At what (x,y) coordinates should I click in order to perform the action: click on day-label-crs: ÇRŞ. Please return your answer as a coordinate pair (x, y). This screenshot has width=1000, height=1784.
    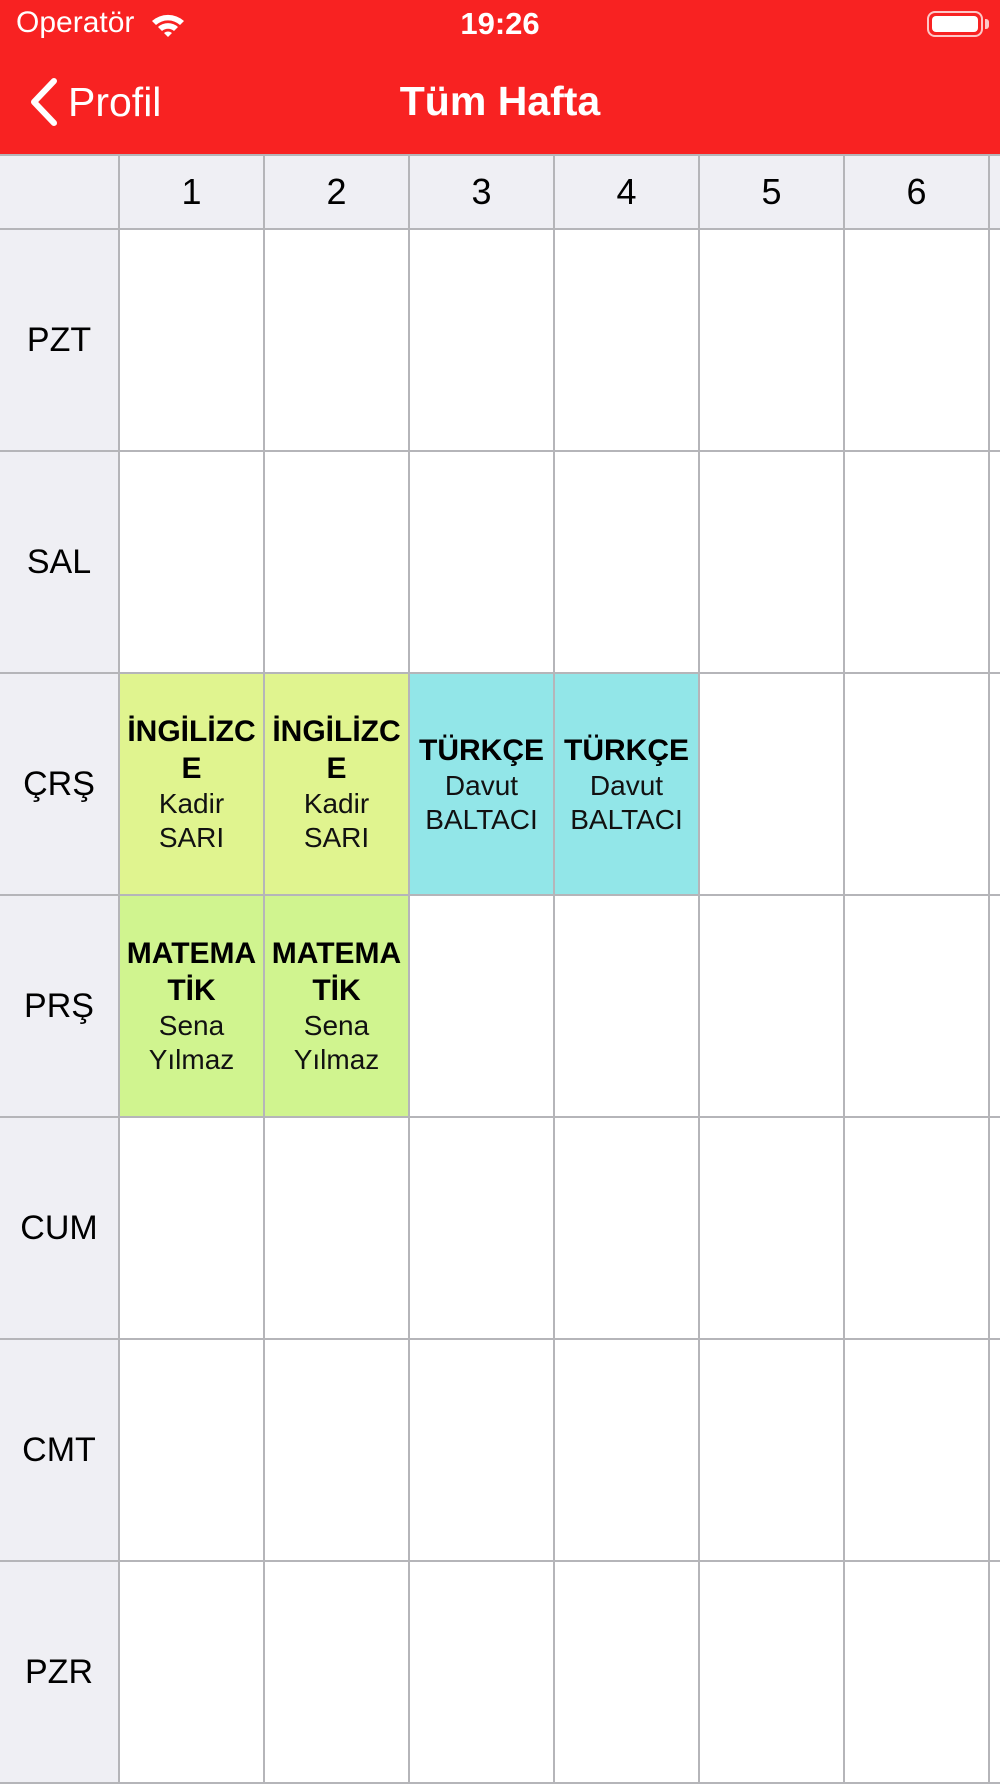
    Looking at the image, I should click on (60, 785).